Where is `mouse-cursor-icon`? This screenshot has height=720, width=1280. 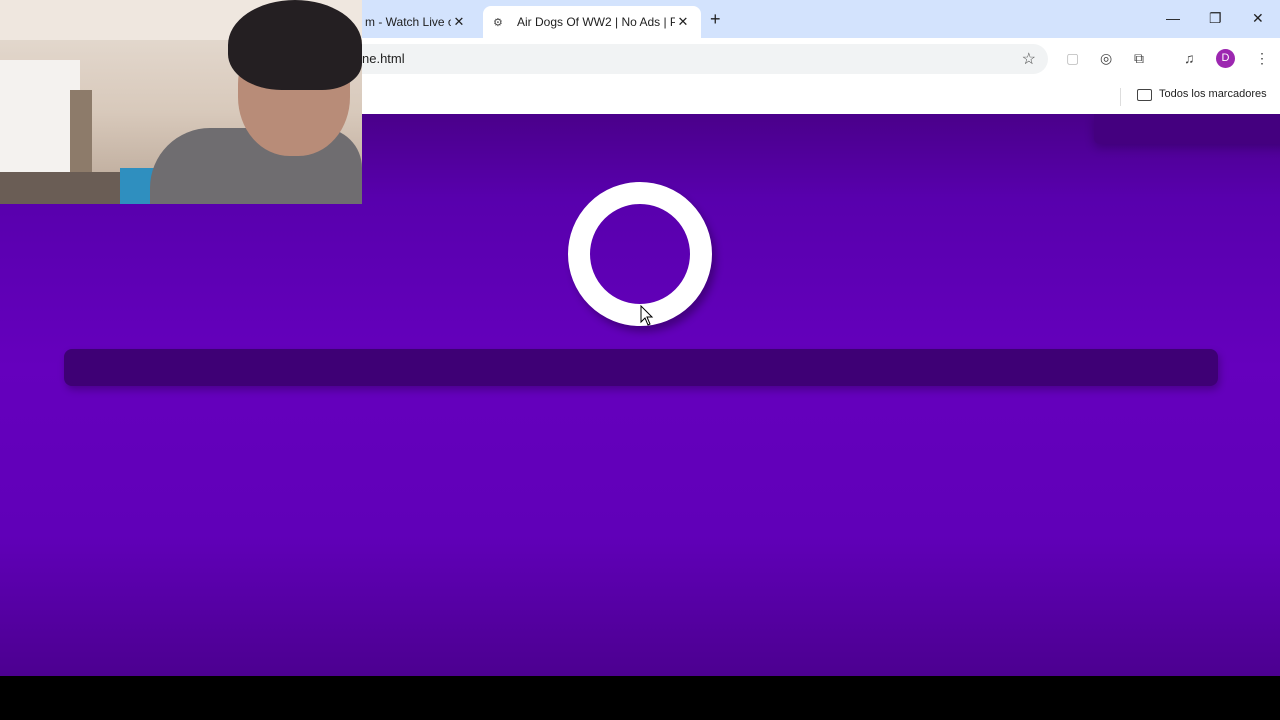
mouse-cursor-icon is located at coordinates (647, 315).